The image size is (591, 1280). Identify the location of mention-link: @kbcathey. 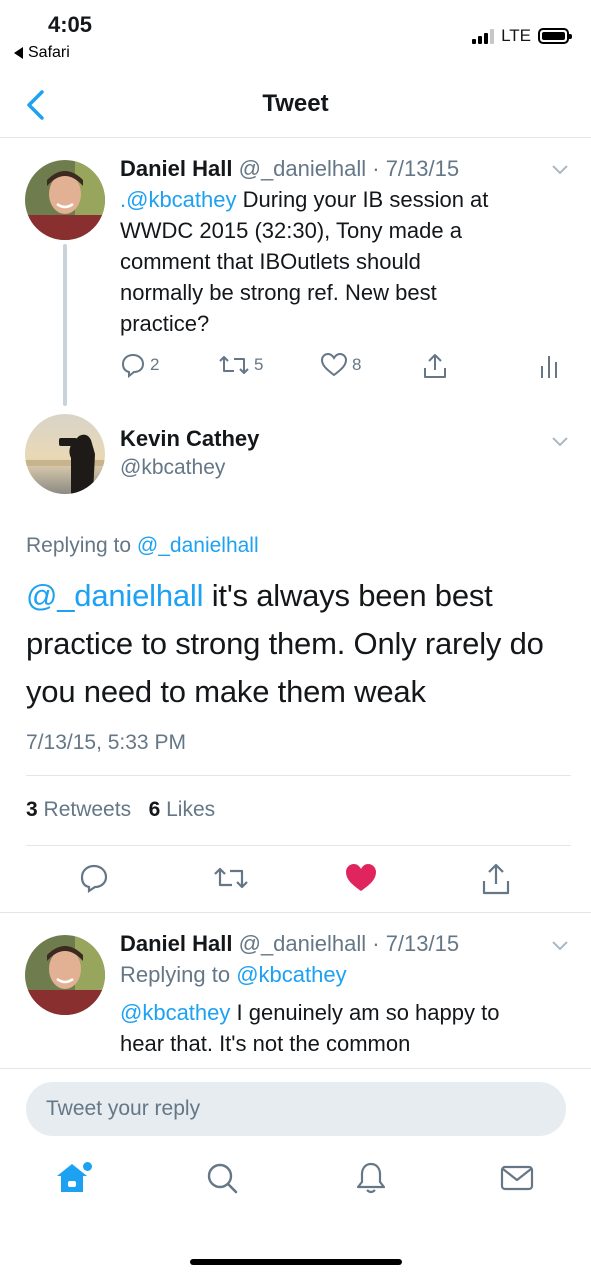
(175, 1012).